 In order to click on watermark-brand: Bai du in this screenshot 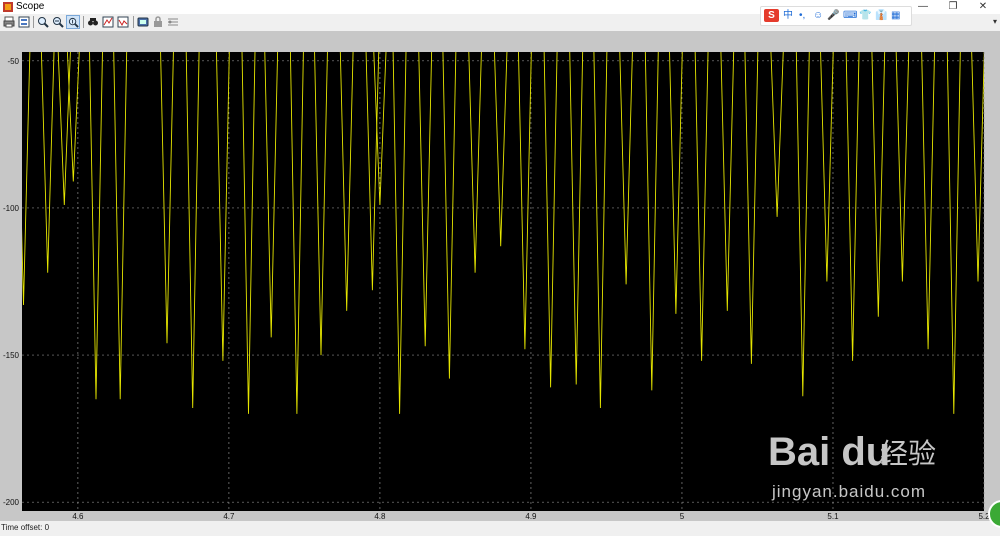, I will do `click(829, 452)`.